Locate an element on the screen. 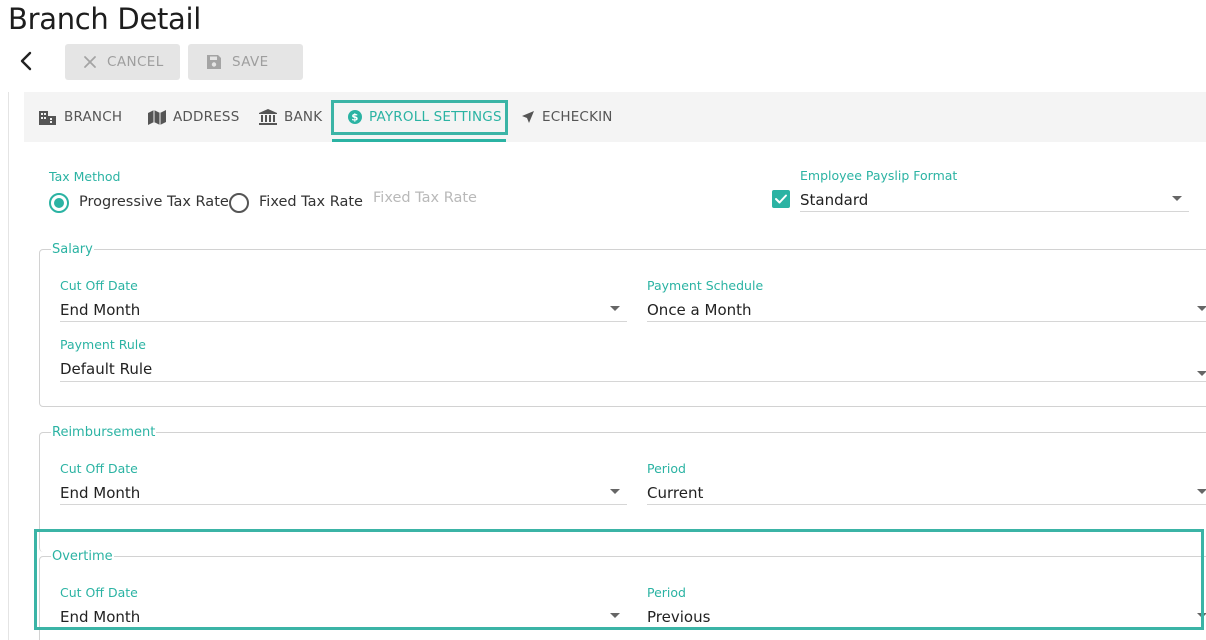 Image resolution: width=1206 pixels, height=640 pixels. tax-method-label: Tax Method is located at coordinates (85, 176).